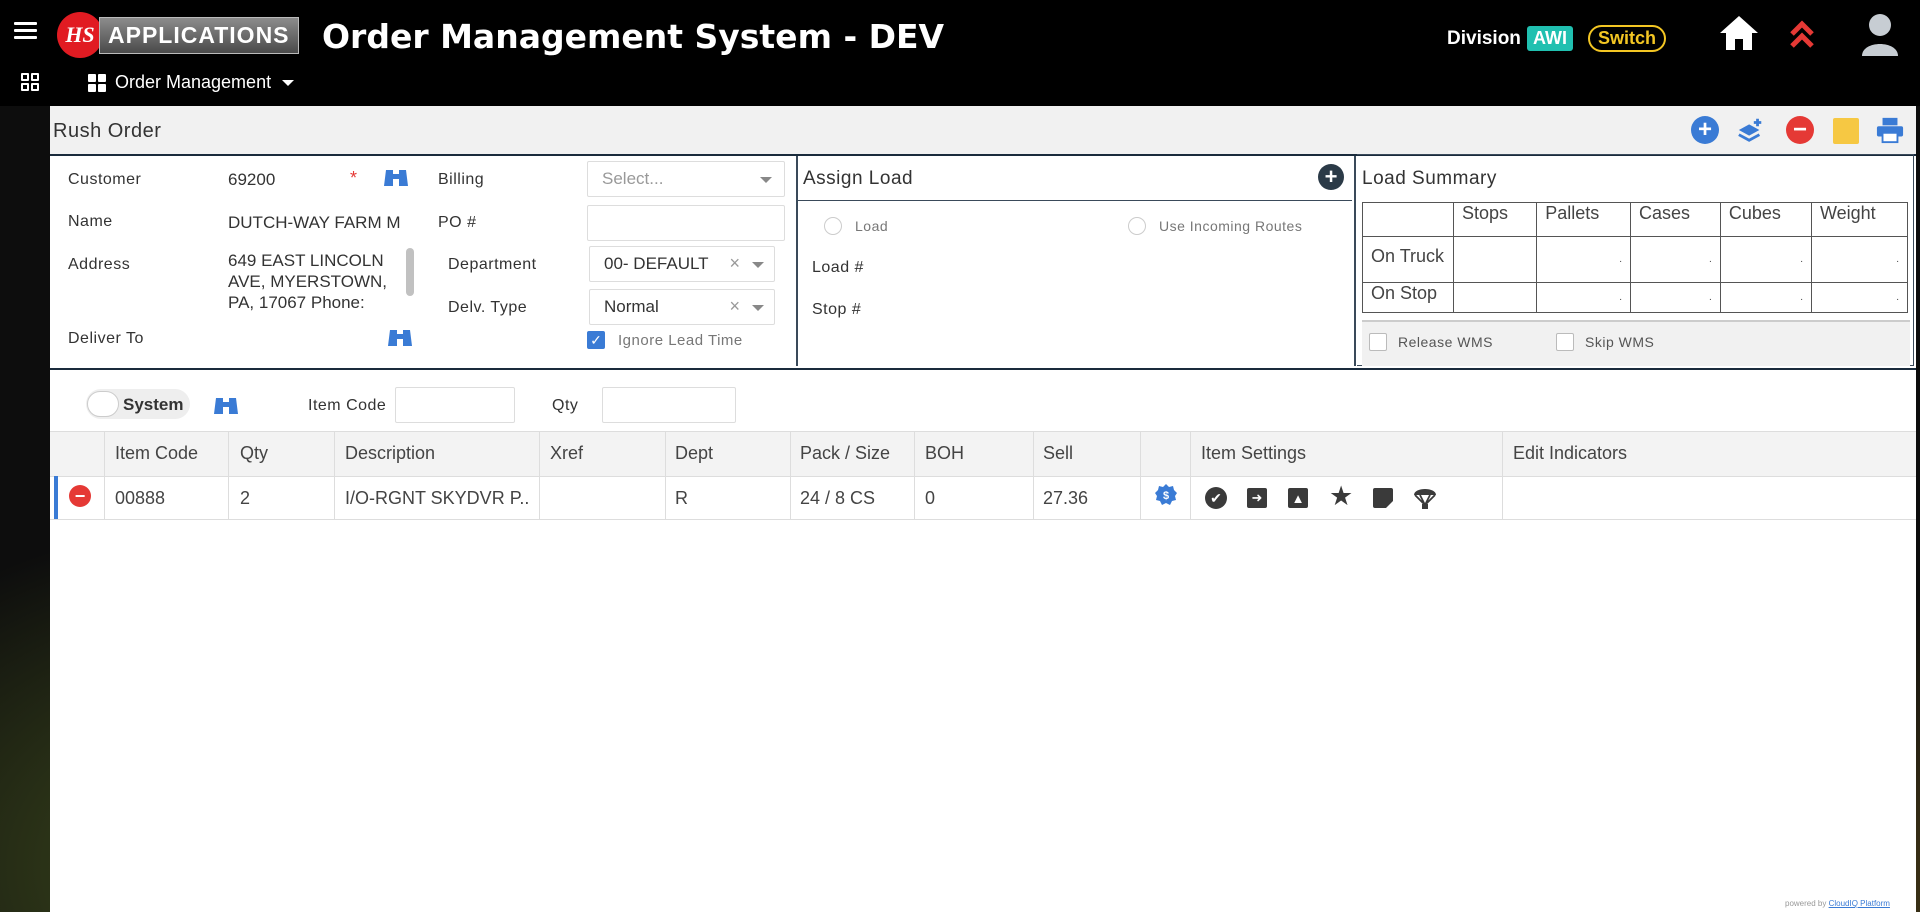 The image size is (1920, 912). Describe the element at coordinates (400, 339) in the screenshot. I see `deliver-to-binoculars-icon` at that location.